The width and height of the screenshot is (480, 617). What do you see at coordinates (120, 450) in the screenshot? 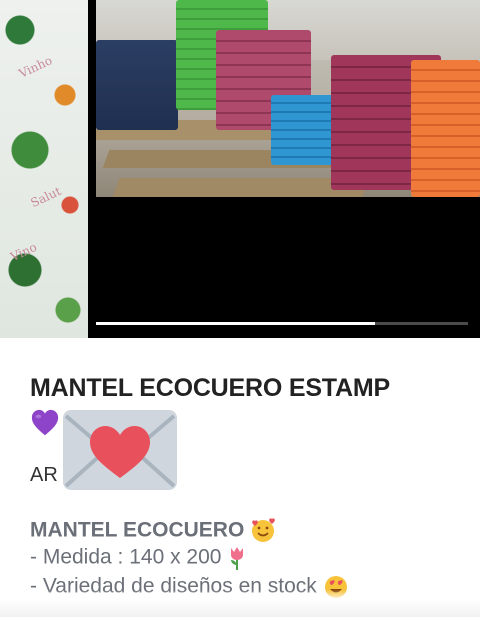
I see `love-letter-envelope-icon` at bounding box center [120, 450].